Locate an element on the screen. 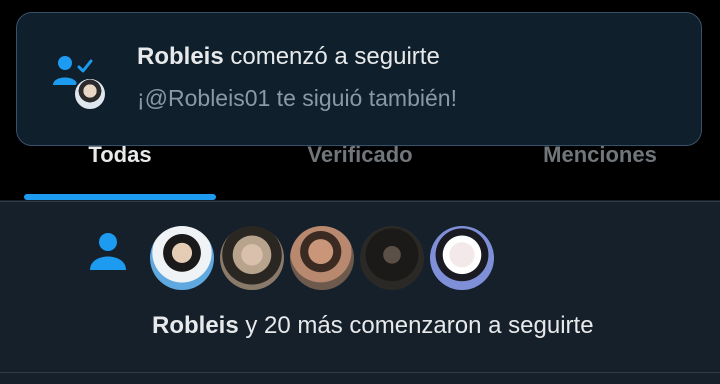  toast-avatar is located at coordinates (90, 94).